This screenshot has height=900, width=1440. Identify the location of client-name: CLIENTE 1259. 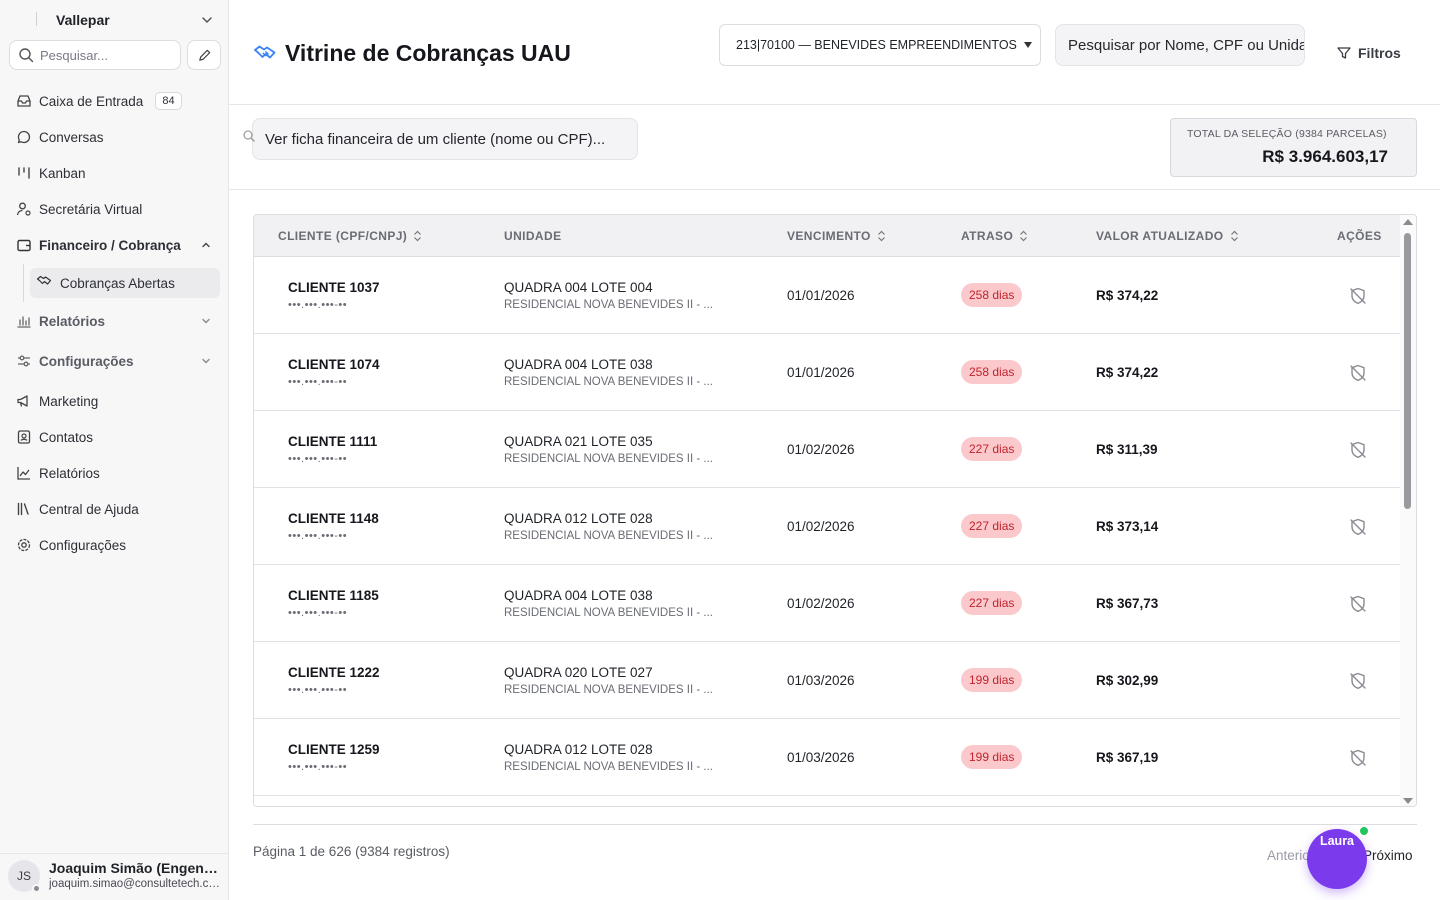
(334, 749).